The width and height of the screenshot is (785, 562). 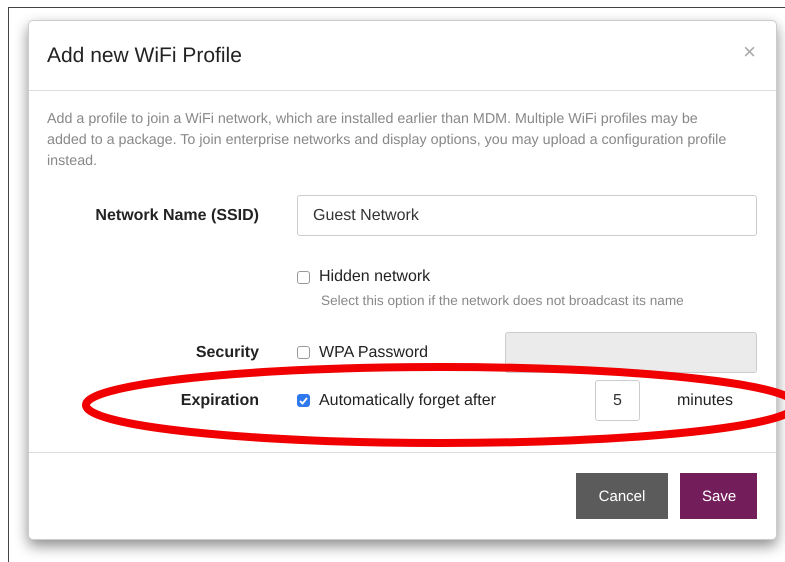 I want to click on save-button: Save, so click(x=718, y=496).